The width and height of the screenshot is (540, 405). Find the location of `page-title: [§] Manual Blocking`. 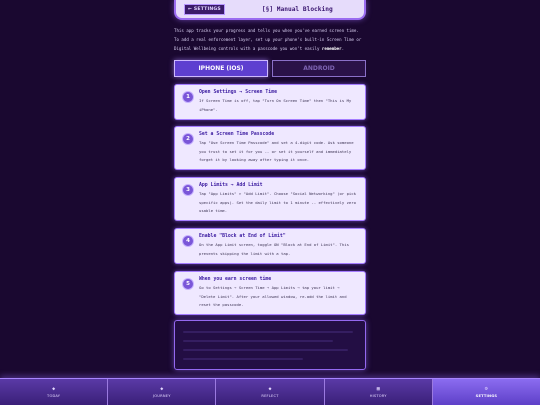

page-title: [§] Manual Blocking is located at coordinates (297, 9).